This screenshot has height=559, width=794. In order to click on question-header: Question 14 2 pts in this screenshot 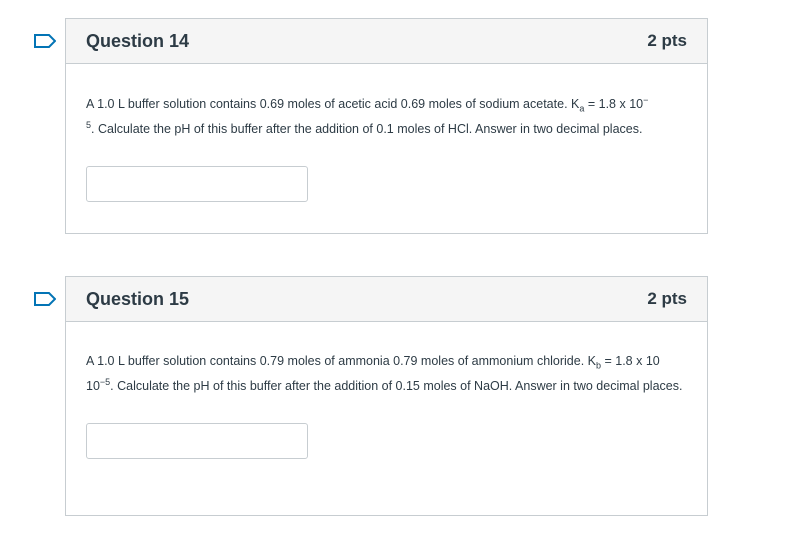, I will do `click(386, 41)`.